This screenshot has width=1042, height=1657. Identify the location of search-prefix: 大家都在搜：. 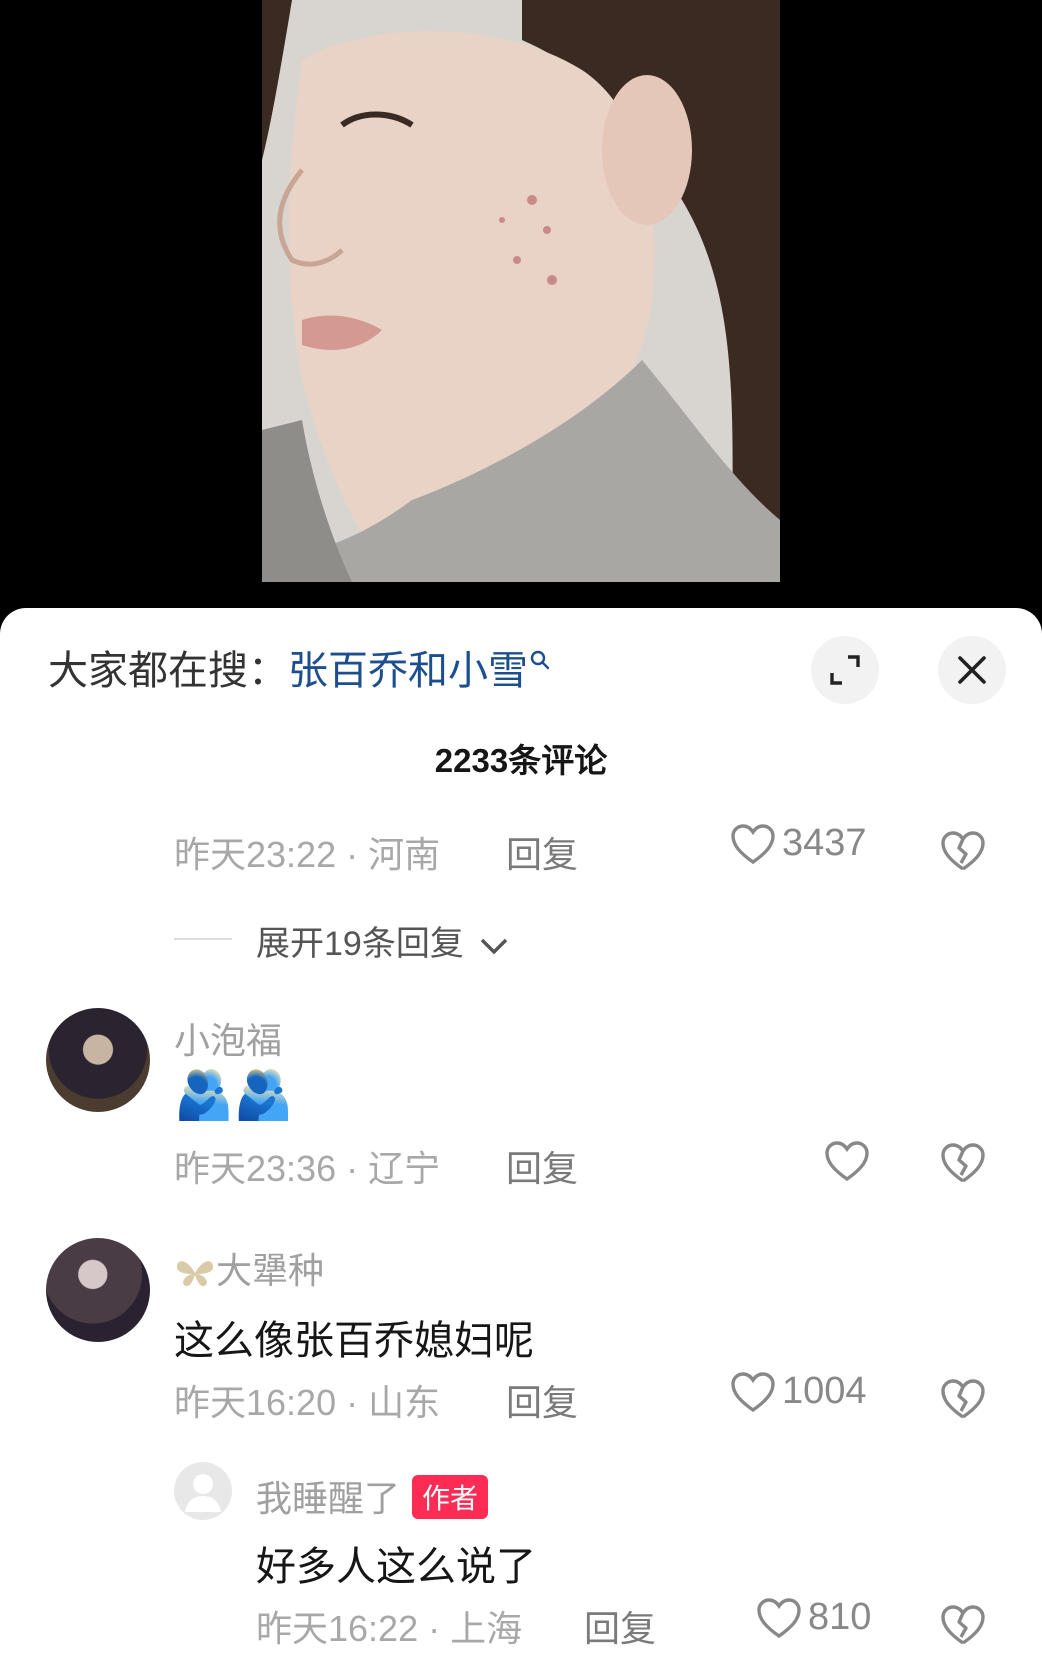
(168, 671).